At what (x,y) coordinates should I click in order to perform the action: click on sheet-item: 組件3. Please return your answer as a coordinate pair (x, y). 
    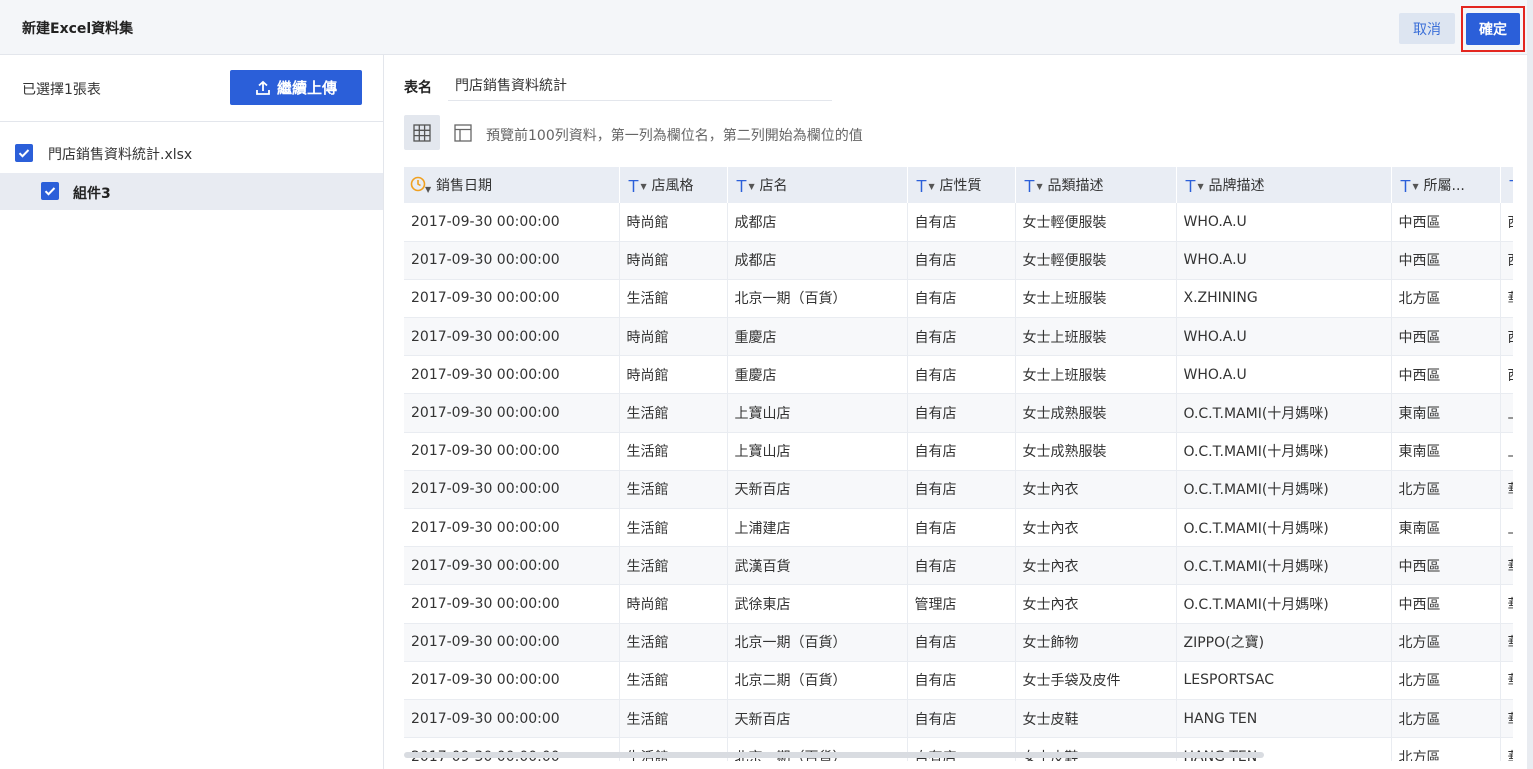
    Looking at the image, I should click on (191, 191).